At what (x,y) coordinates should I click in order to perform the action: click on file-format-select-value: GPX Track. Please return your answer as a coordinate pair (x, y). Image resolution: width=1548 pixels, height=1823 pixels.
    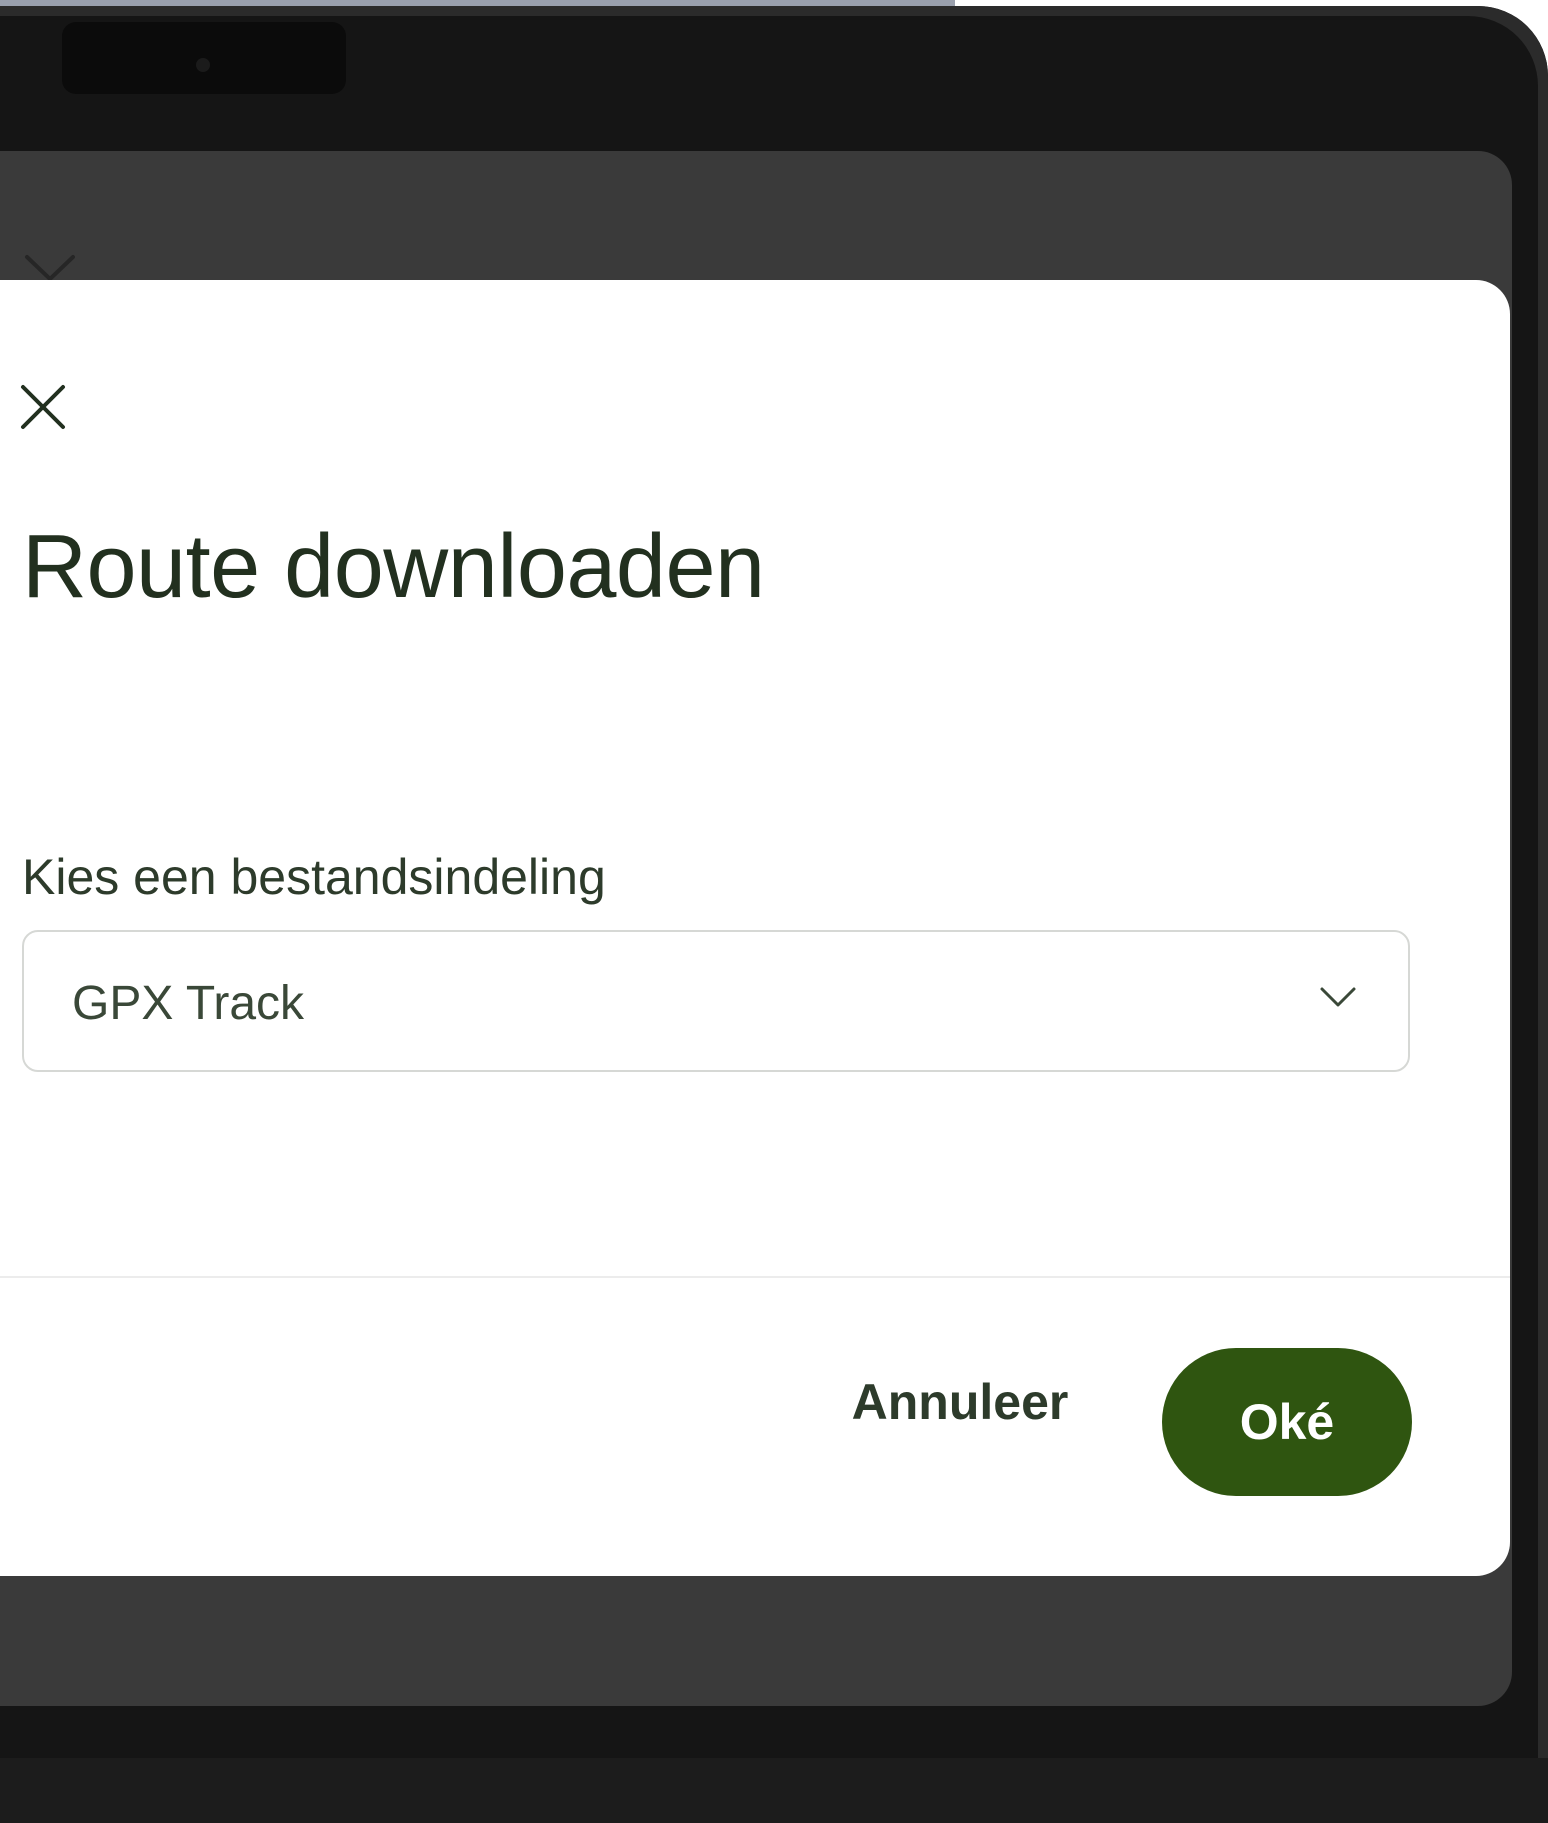
    Looking at the image, I should click on (188, 1003).